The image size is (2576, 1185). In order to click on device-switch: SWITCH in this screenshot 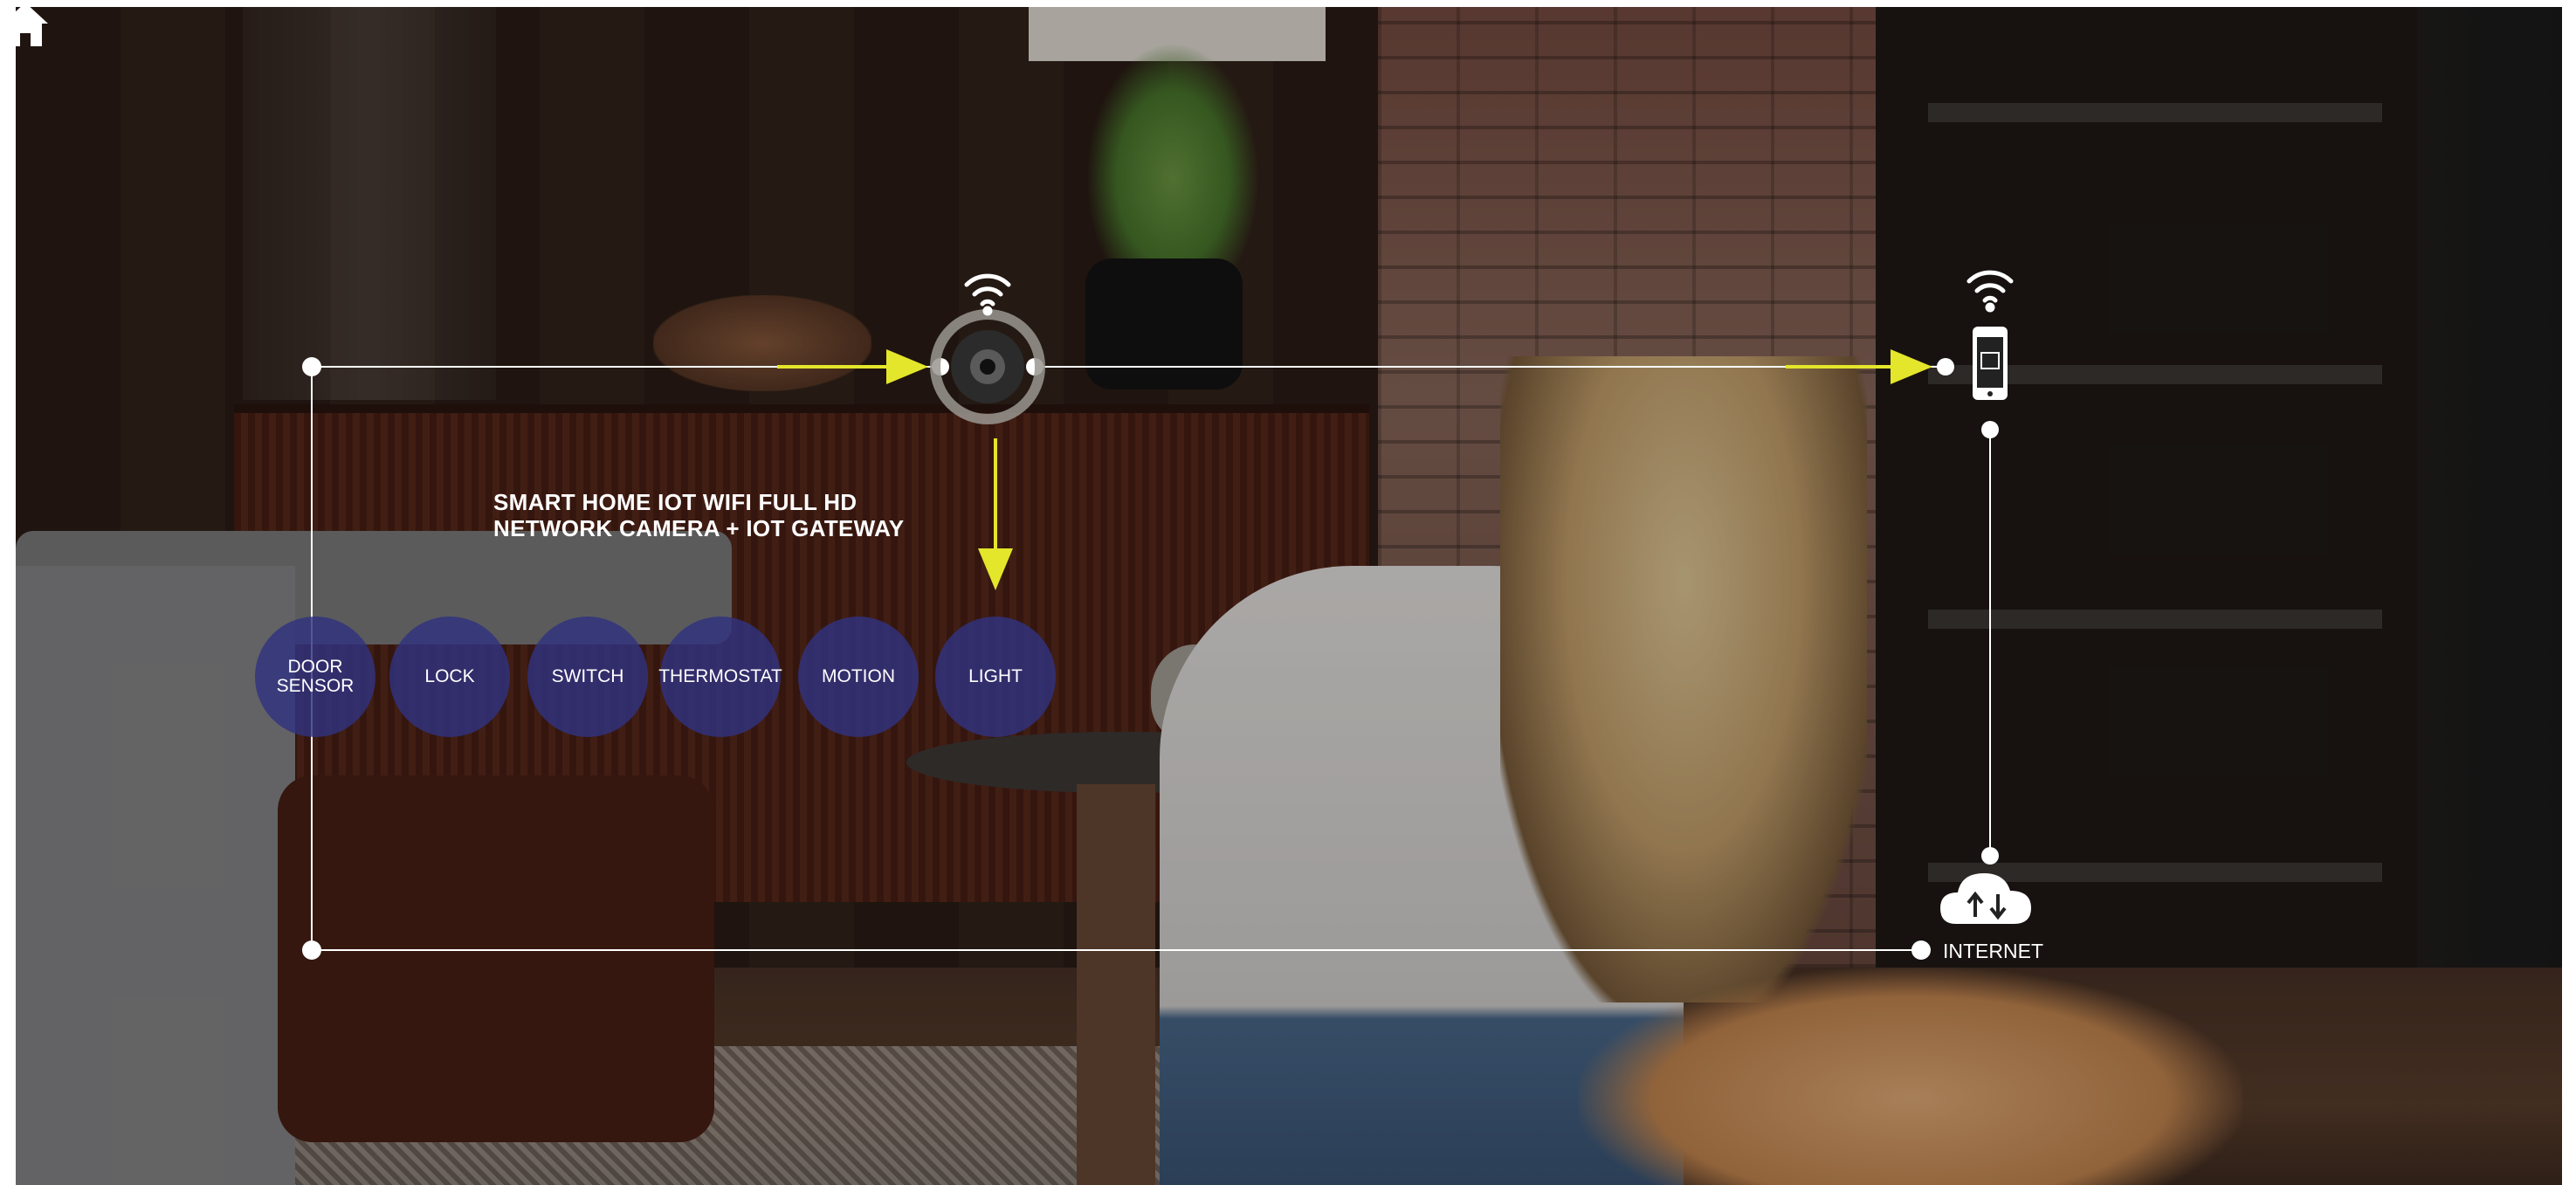, I will do `click(587, 677)`.